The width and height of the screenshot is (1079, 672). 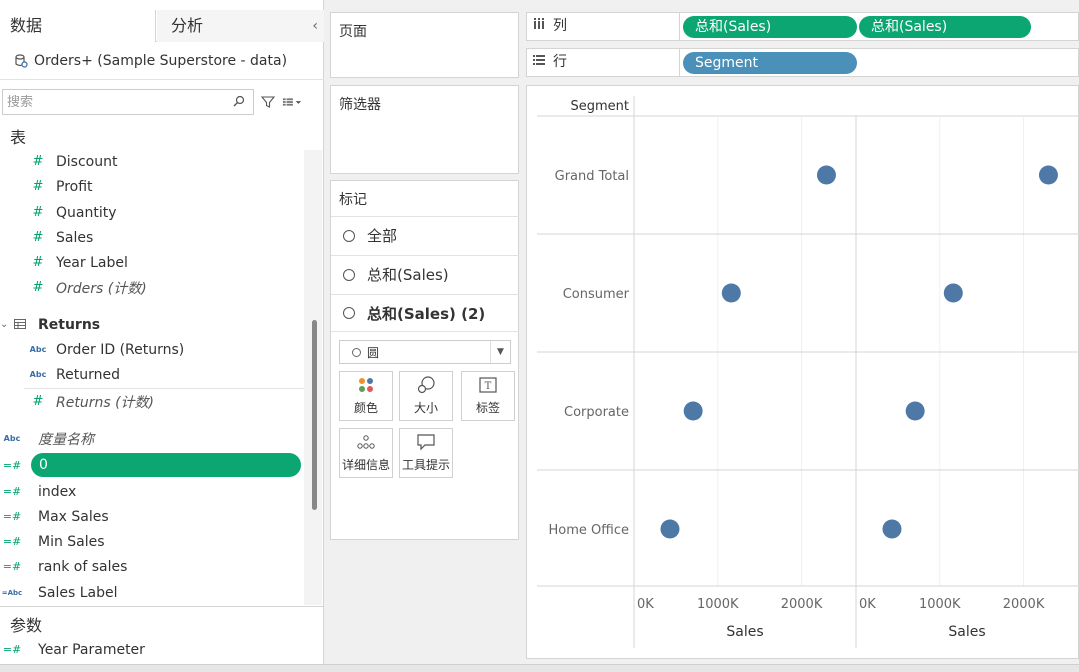 I want to click on pane-tabs: 数据 分析 ‹, so click(x=162, y=26).